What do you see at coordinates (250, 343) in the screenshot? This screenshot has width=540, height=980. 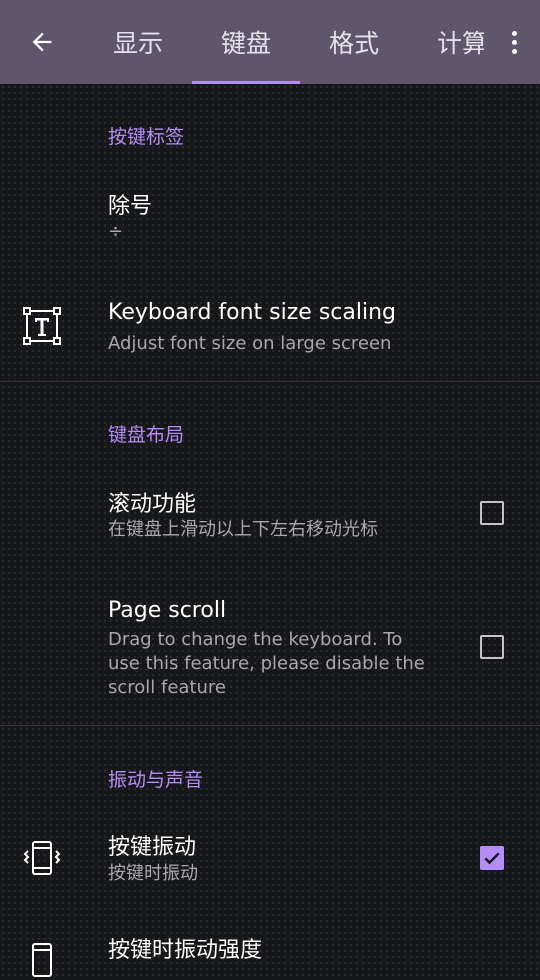 I see `pref-summary: Adjust font size on large screen` at bounding box center [250, 343].